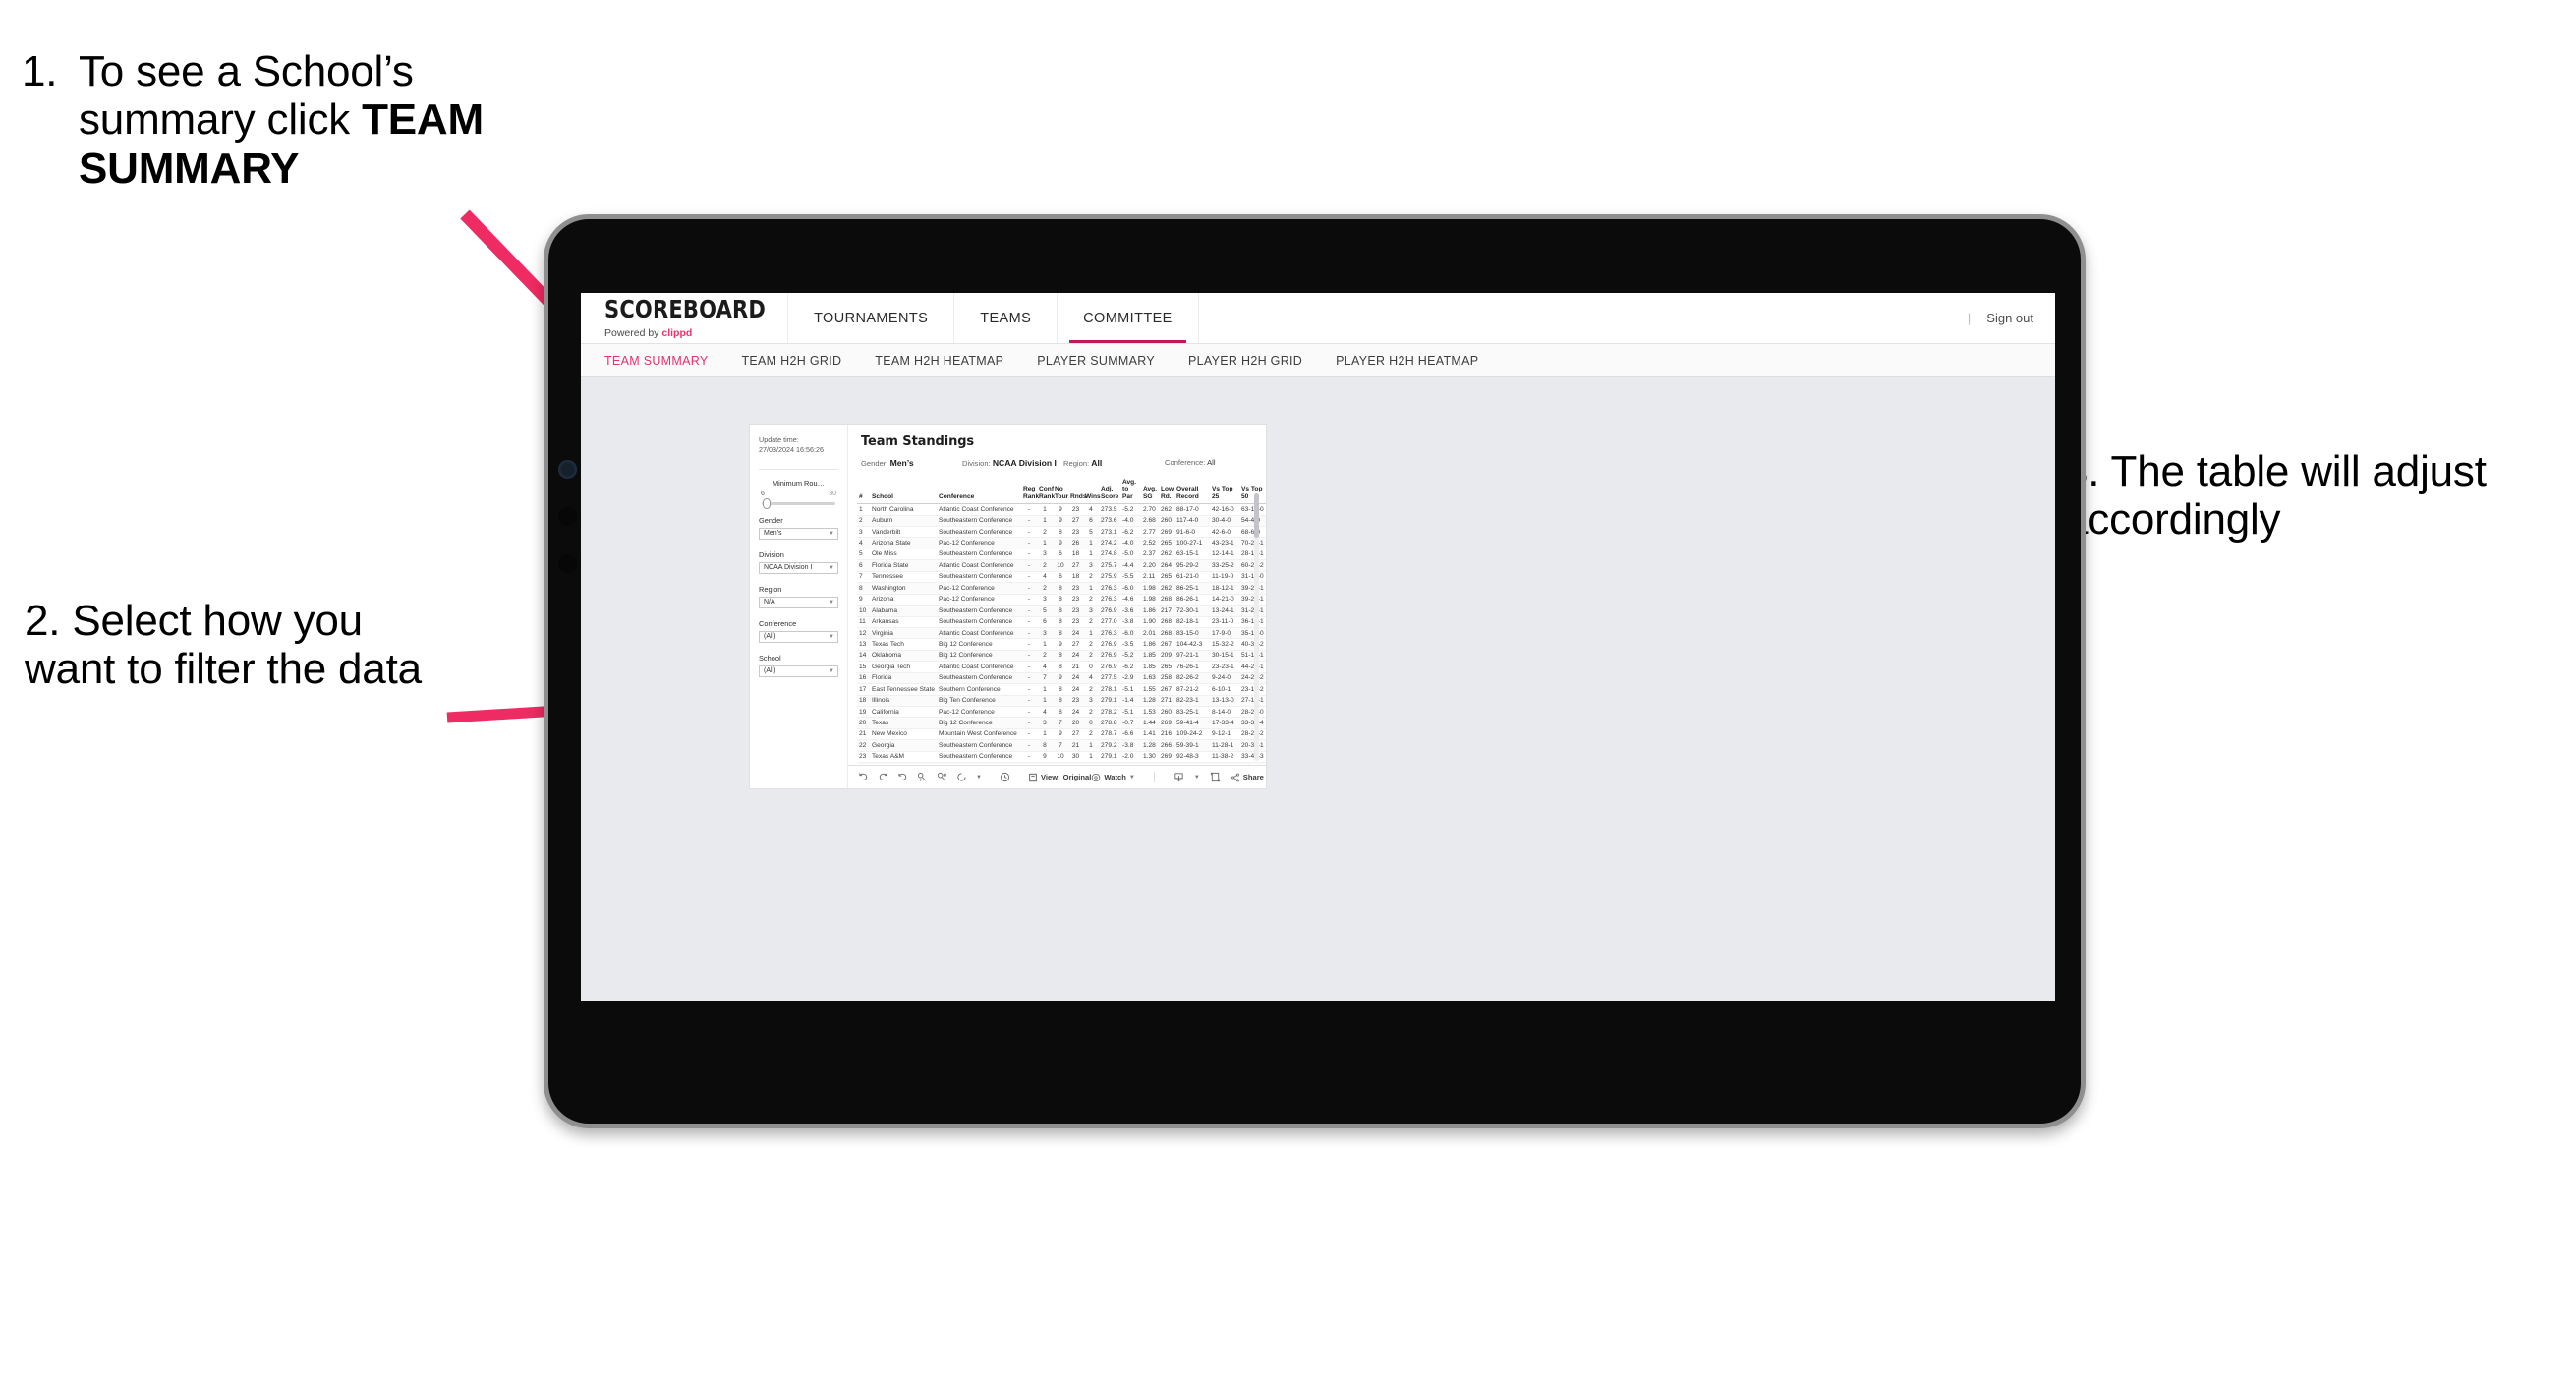 The image size is (2576, 1386). I want to click on col-conf-rank: Conf Rank, so click(1046, 491).